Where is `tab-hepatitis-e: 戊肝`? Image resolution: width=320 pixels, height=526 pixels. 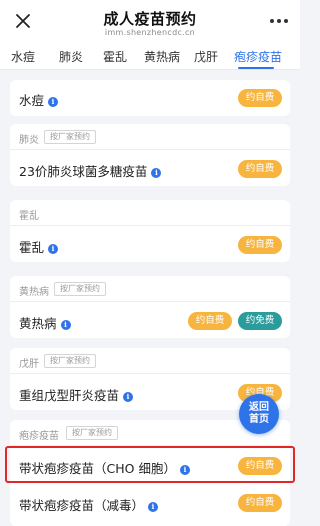 tab-hepatitis-e: 戊肝 is located at coordinates (206, 56).